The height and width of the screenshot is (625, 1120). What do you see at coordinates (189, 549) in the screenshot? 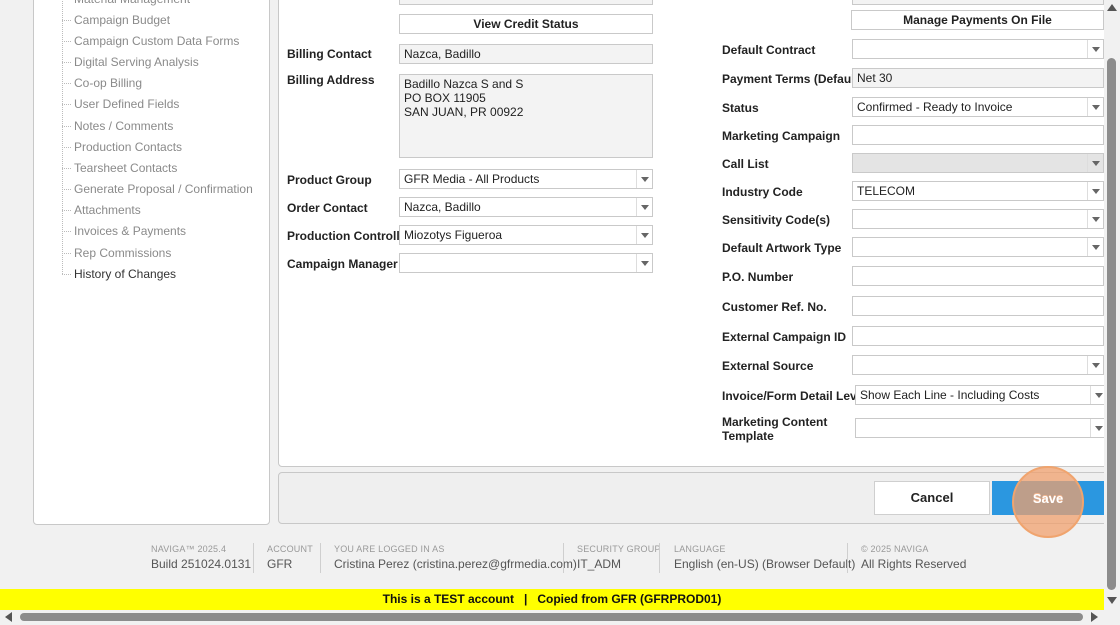
I see `footer-product-caption: NAVIGA™ 2025.4` at bounding box center [189, 549].